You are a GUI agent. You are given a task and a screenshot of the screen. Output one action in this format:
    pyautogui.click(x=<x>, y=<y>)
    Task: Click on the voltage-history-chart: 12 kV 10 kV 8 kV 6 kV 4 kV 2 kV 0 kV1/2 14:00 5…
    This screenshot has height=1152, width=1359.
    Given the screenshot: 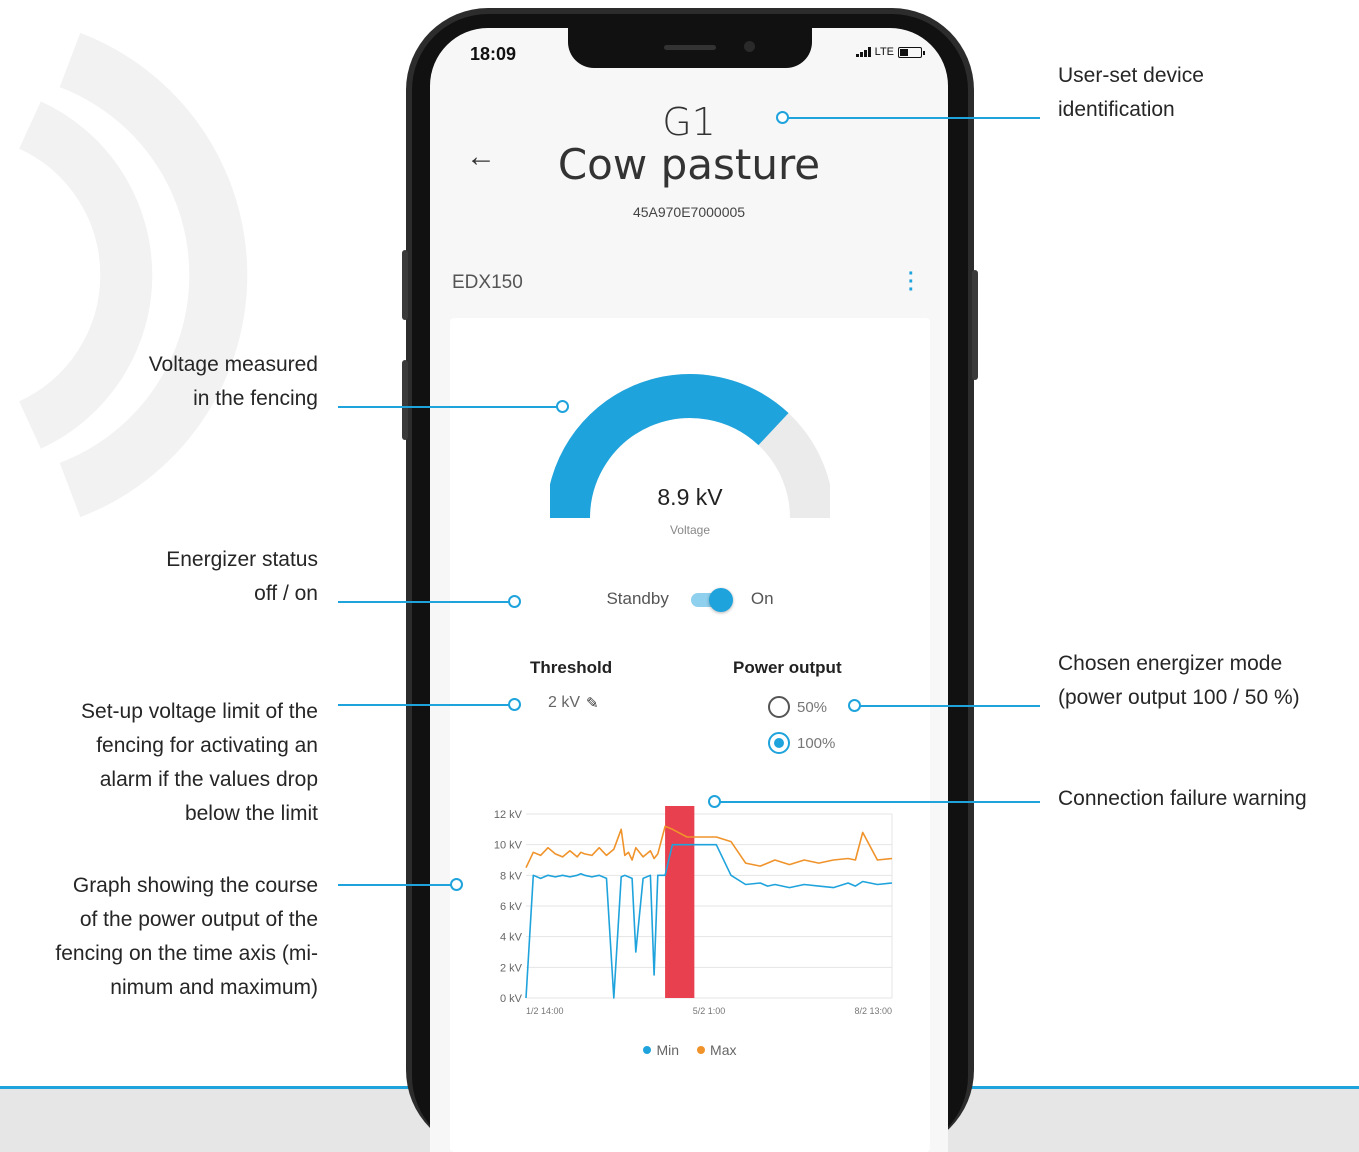 What is the action you would take?
    pyautogui.click(x=693, y=911)
    